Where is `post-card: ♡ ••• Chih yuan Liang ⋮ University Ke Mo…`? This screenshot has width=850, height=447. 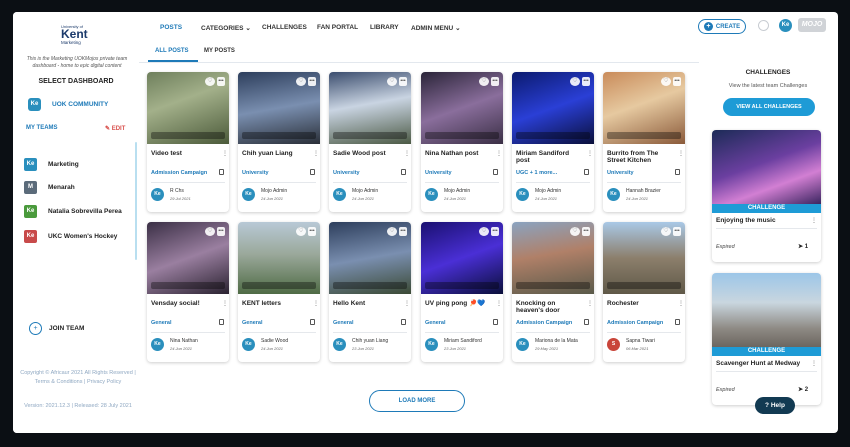 post-card: ♡ ••• Chih yuan Liang ⋮ University Ke Mo… is located at coordinates (279, 142).